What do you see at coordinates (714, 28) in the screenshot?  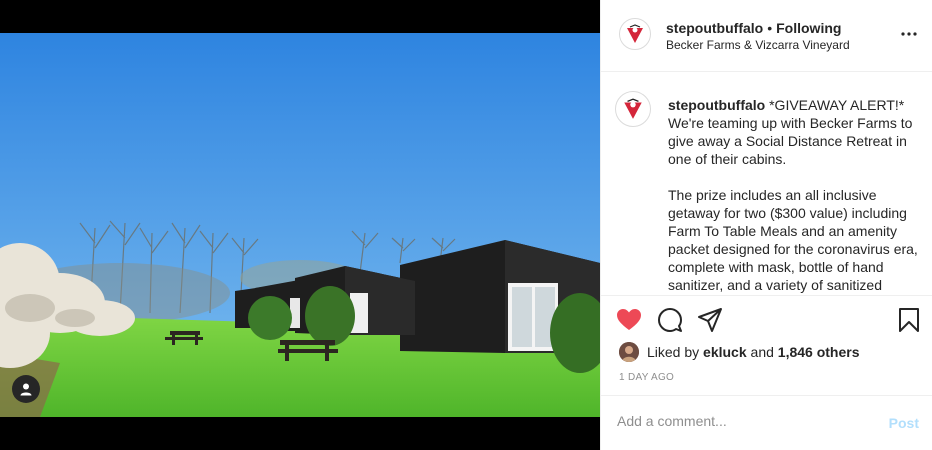 I see `header-username: stepoutbuffalo` at bounding box center [714, 28].